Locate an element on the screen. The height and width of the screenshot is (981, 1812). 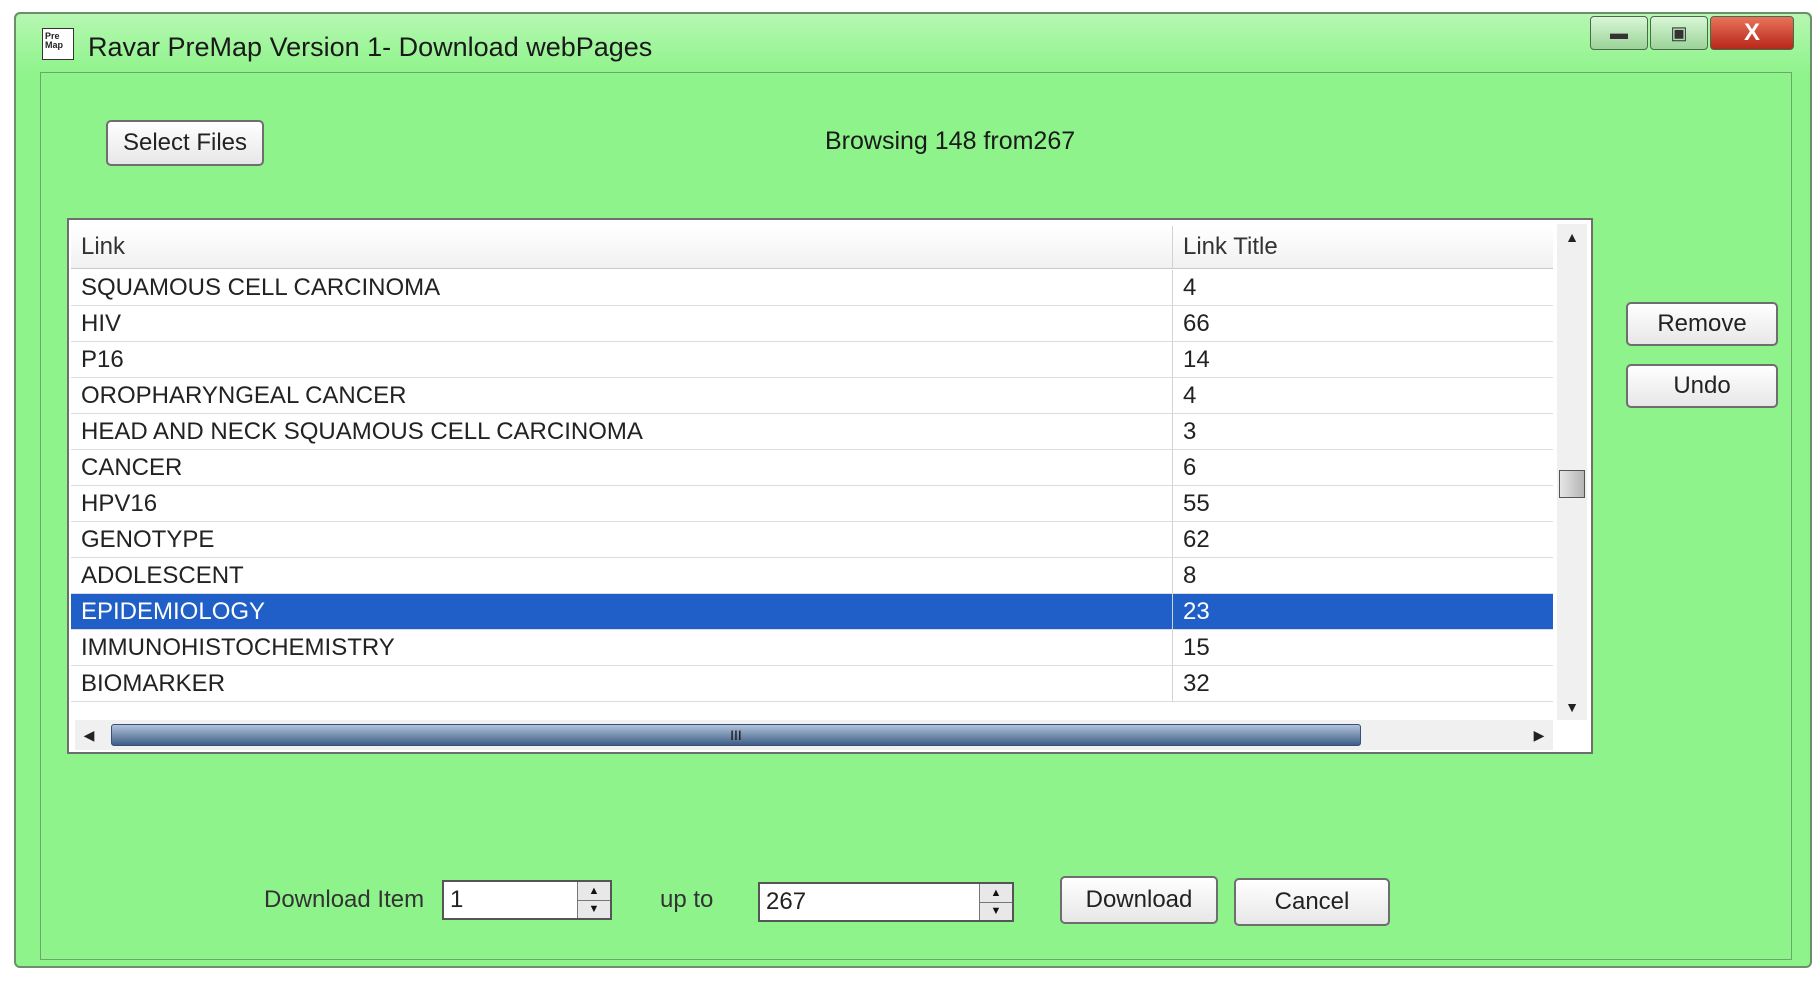
cell-link-title: 62 is located at coordinates (1196, 539).